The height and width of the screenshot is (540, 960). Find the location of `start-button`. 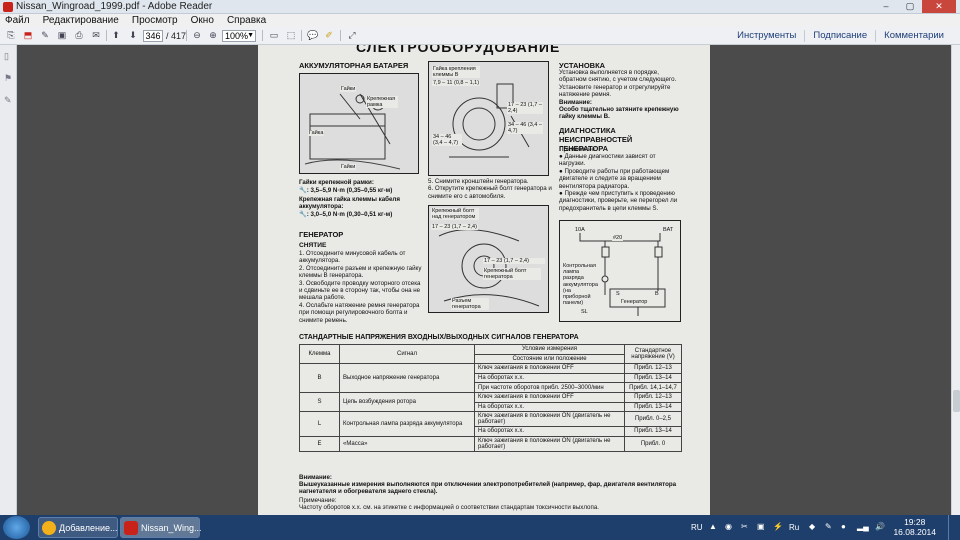

start-button is located at coordinates (16, 527).